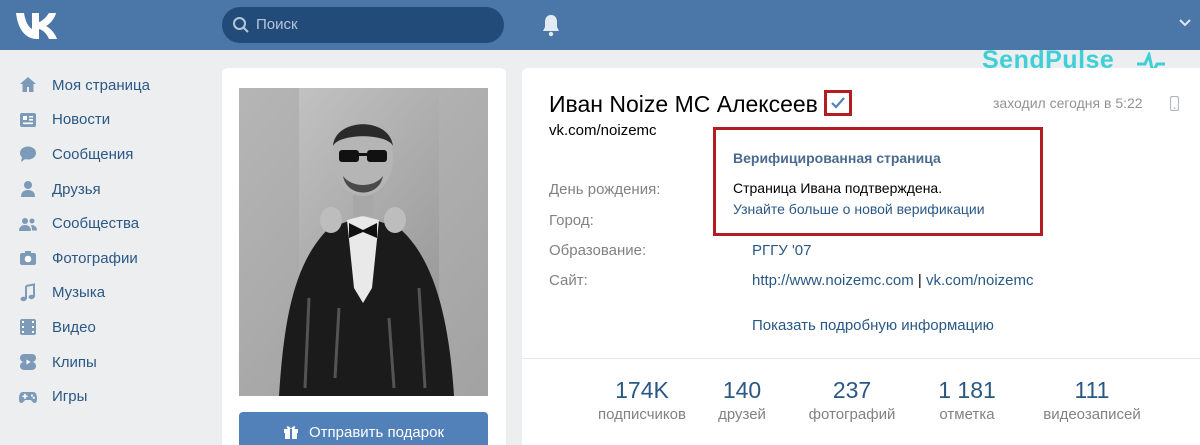 The width and height of the screenshot is (1200, 445). Describe the element at coordinates (109, 396) in the screenshot. I see `sidebar-item-games: Игры` at that location.